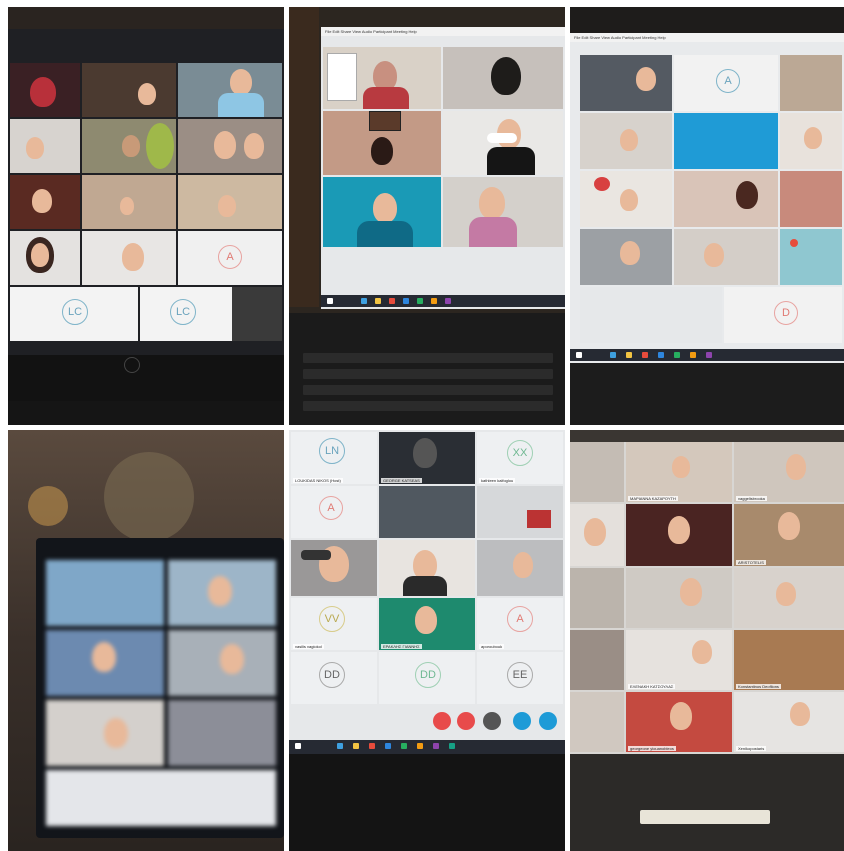  Describe the element at coordinates (789, 472) in the screenshot. I see `video-tile: vaggelisbrooka` at that location.